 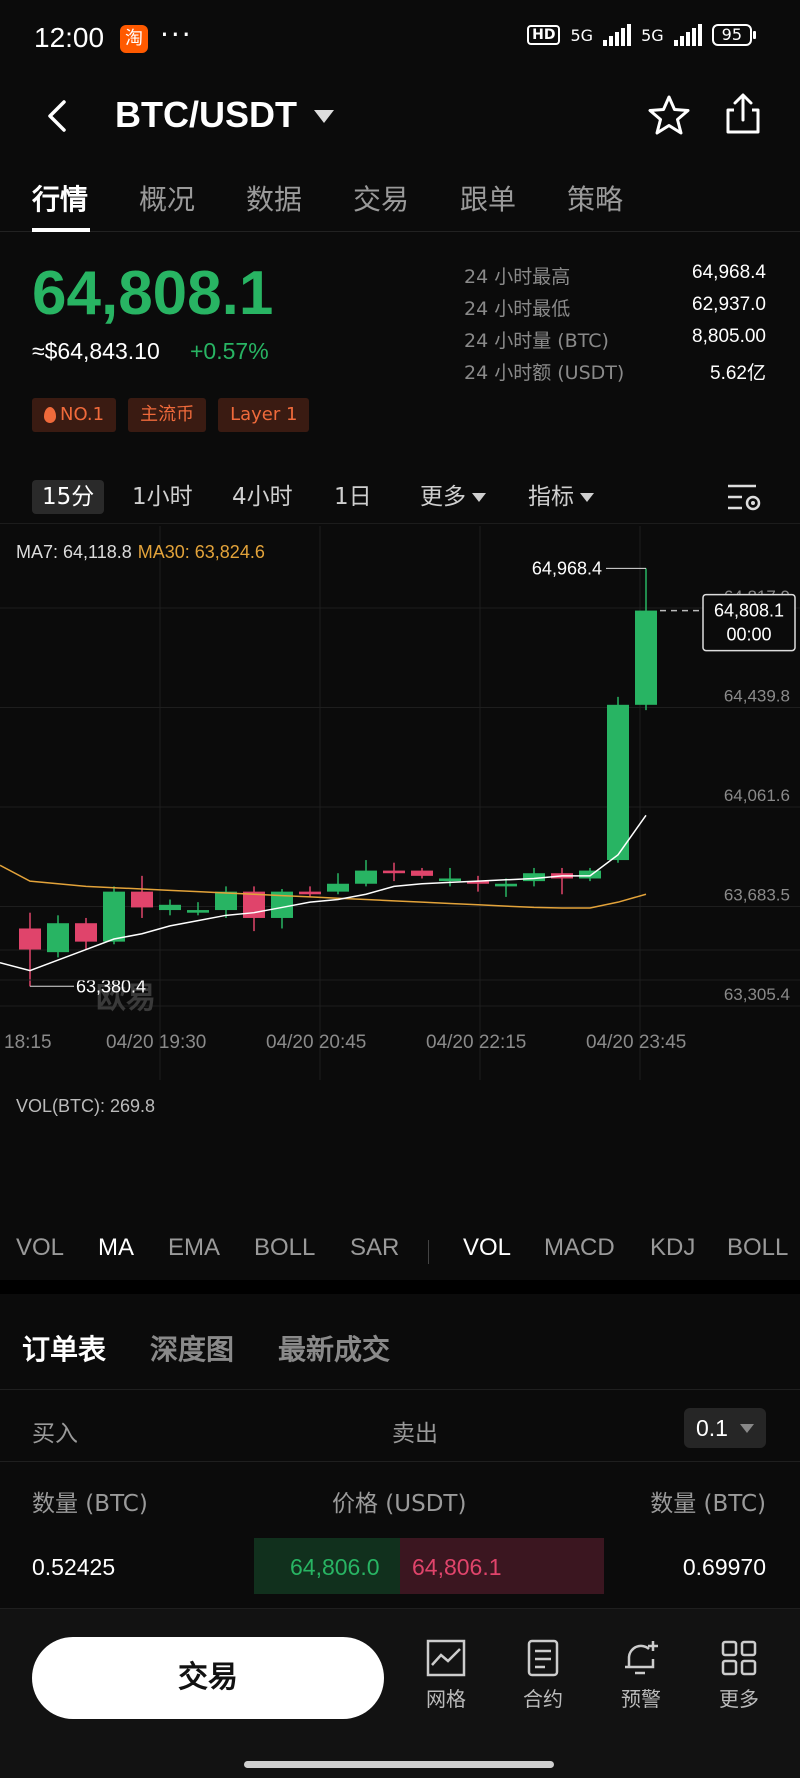 What do you see at coordinates (262, 497) in the screenshot?
I see `interval-4h: 4小时` at bounding box center [262, 497].